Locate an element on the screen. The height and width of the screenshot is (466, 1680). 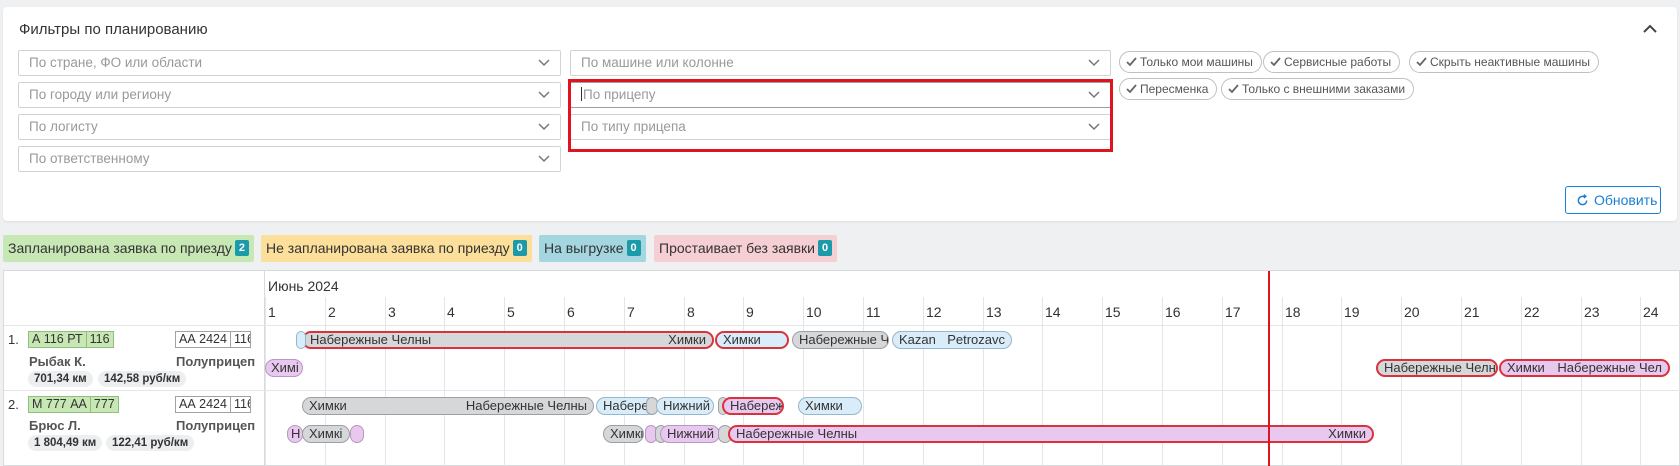
day-label: 17 is located at coordinates (1233, 312).